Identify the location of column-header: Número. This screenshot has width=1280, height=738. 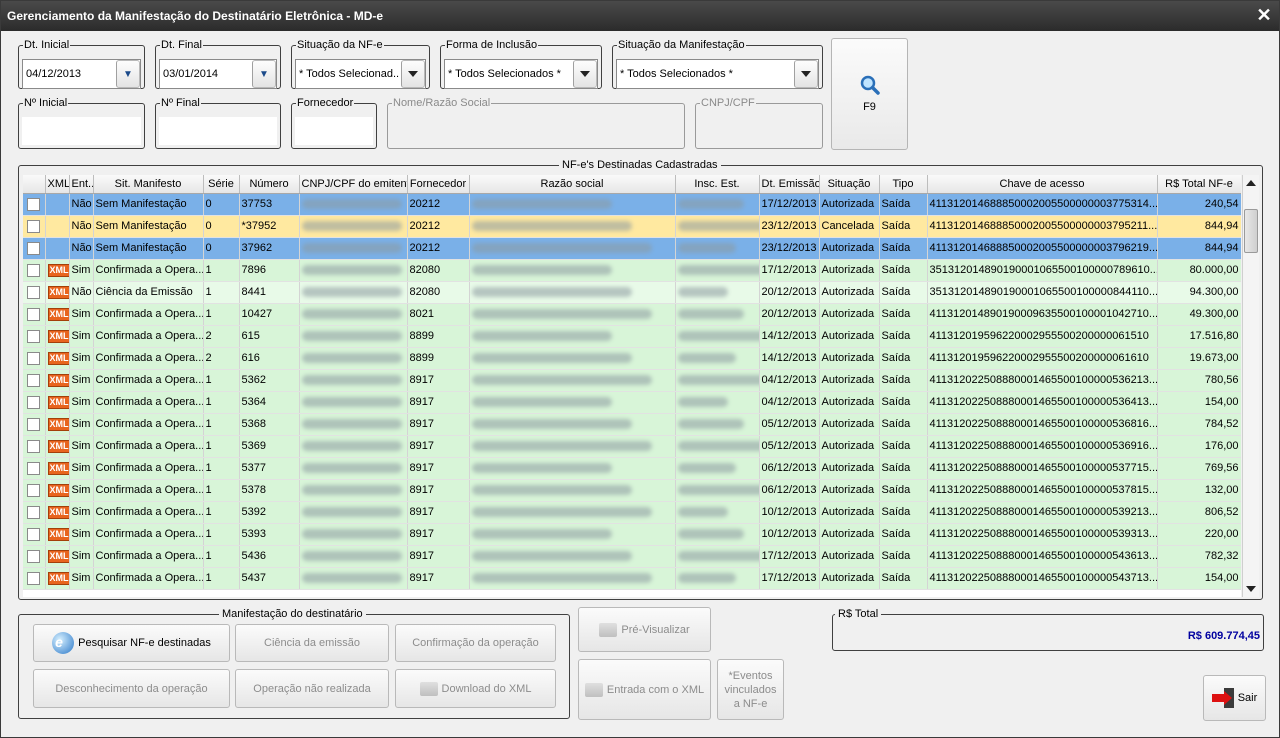
(269, 184).